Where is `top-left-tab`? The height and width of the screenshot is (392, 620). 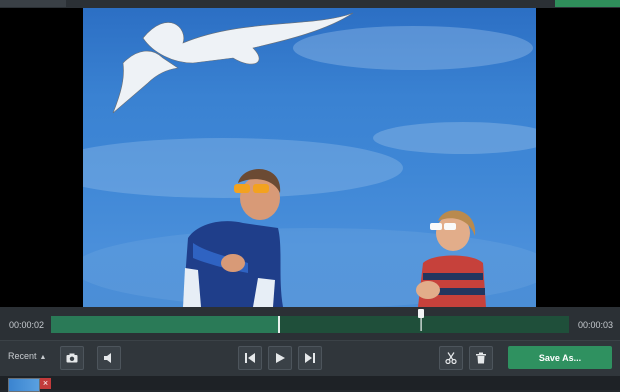
top-left-tab is located at coordinates (33, 3).